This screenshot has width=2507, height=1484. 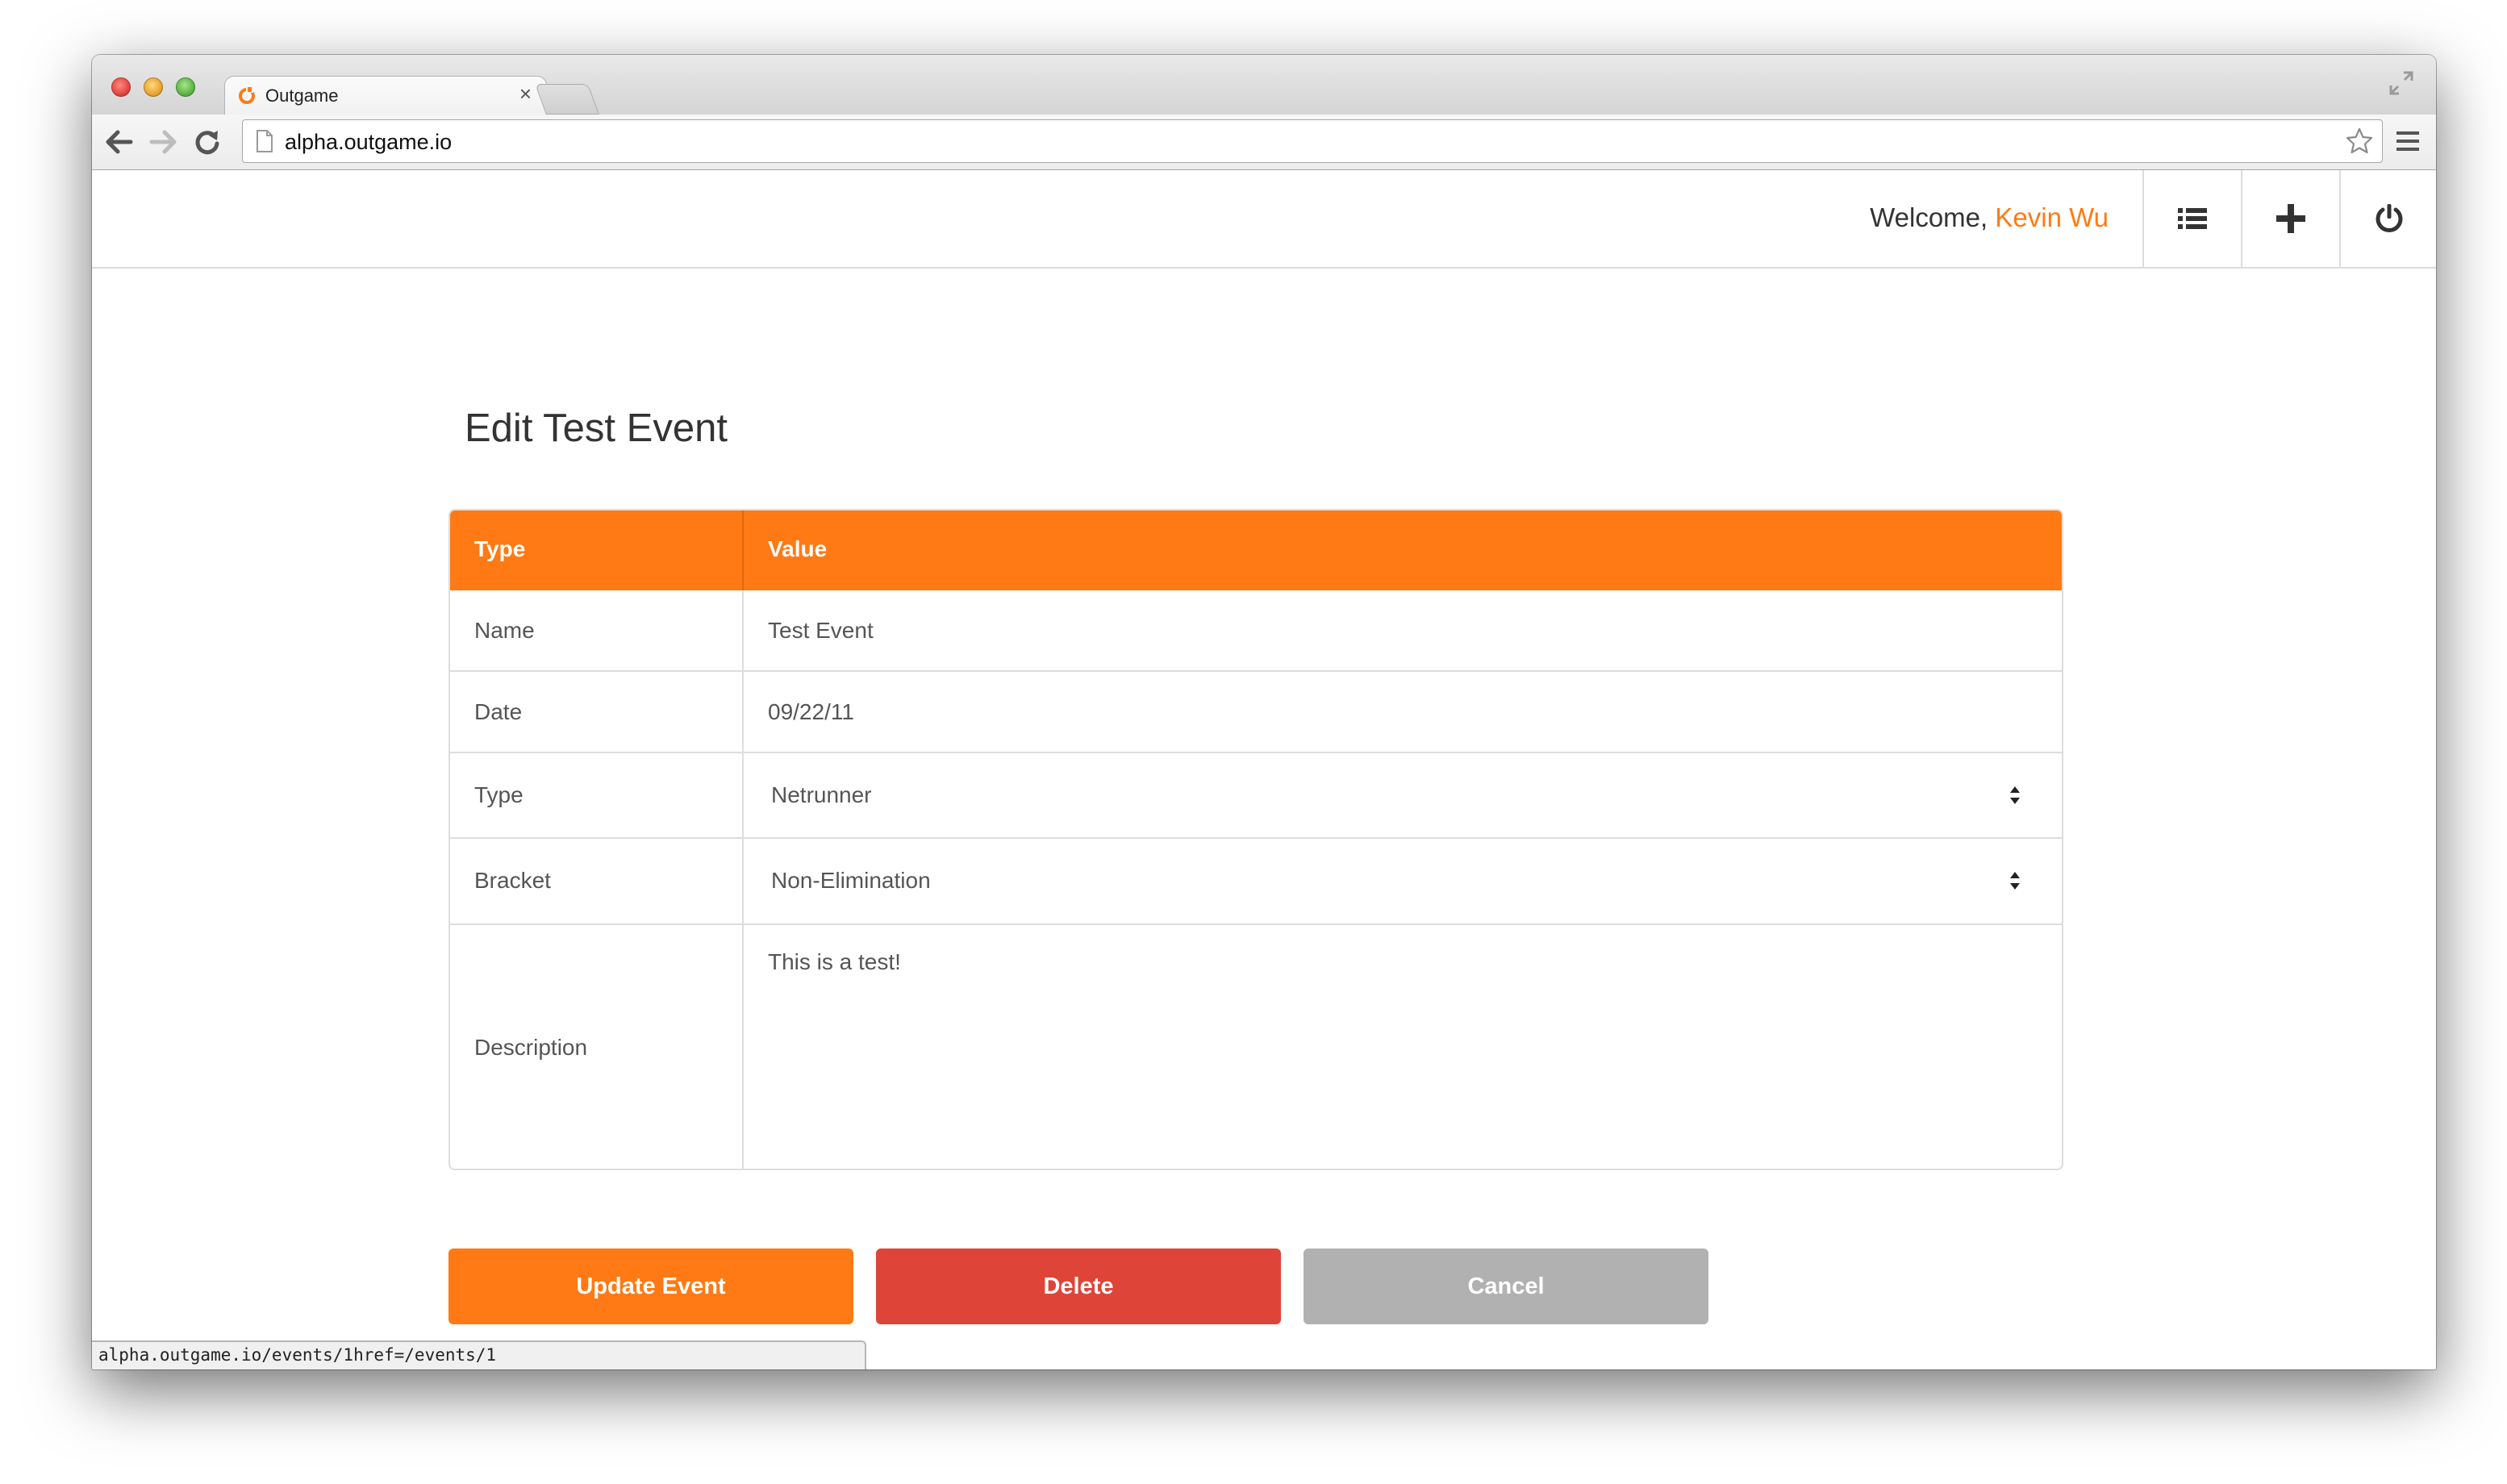 I want to click on delete-button: Delete, so click(x=1078, y=1286).